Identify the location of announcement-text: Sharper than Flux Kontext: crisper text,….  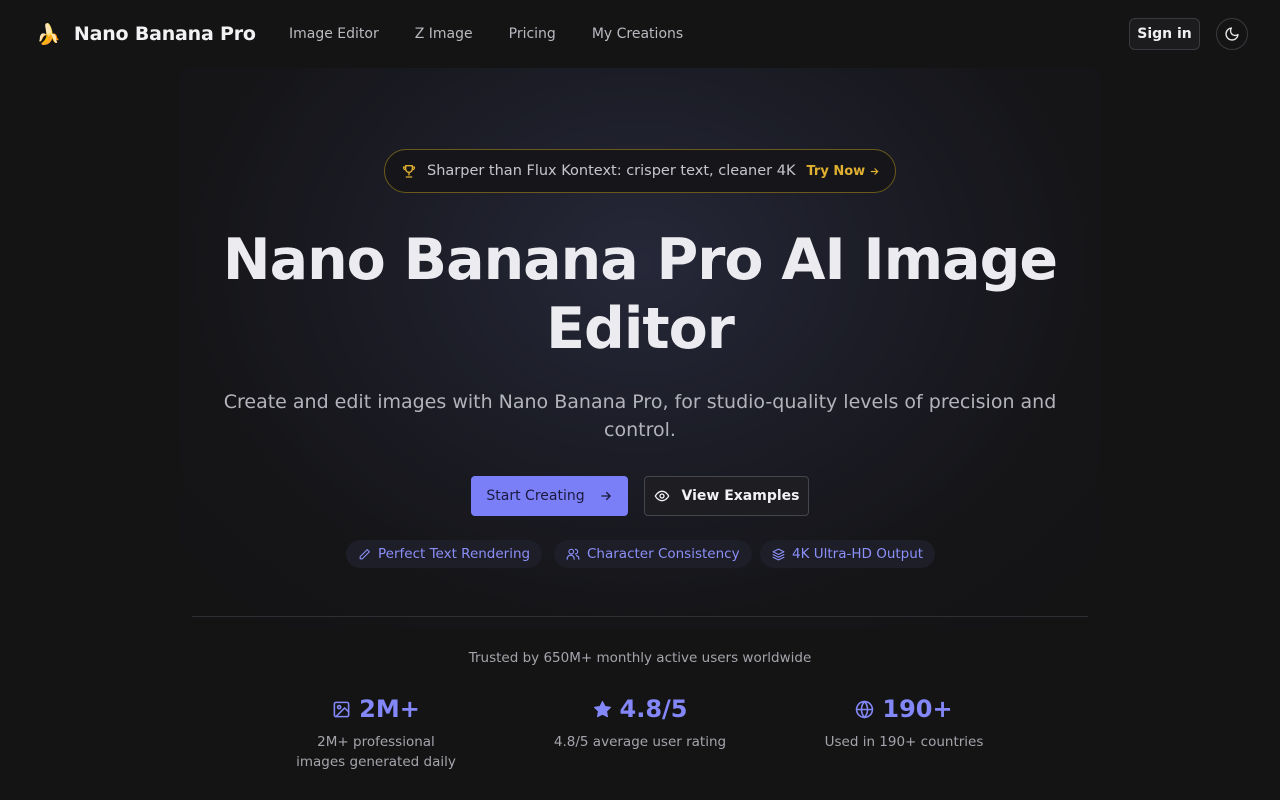
(611, 171).